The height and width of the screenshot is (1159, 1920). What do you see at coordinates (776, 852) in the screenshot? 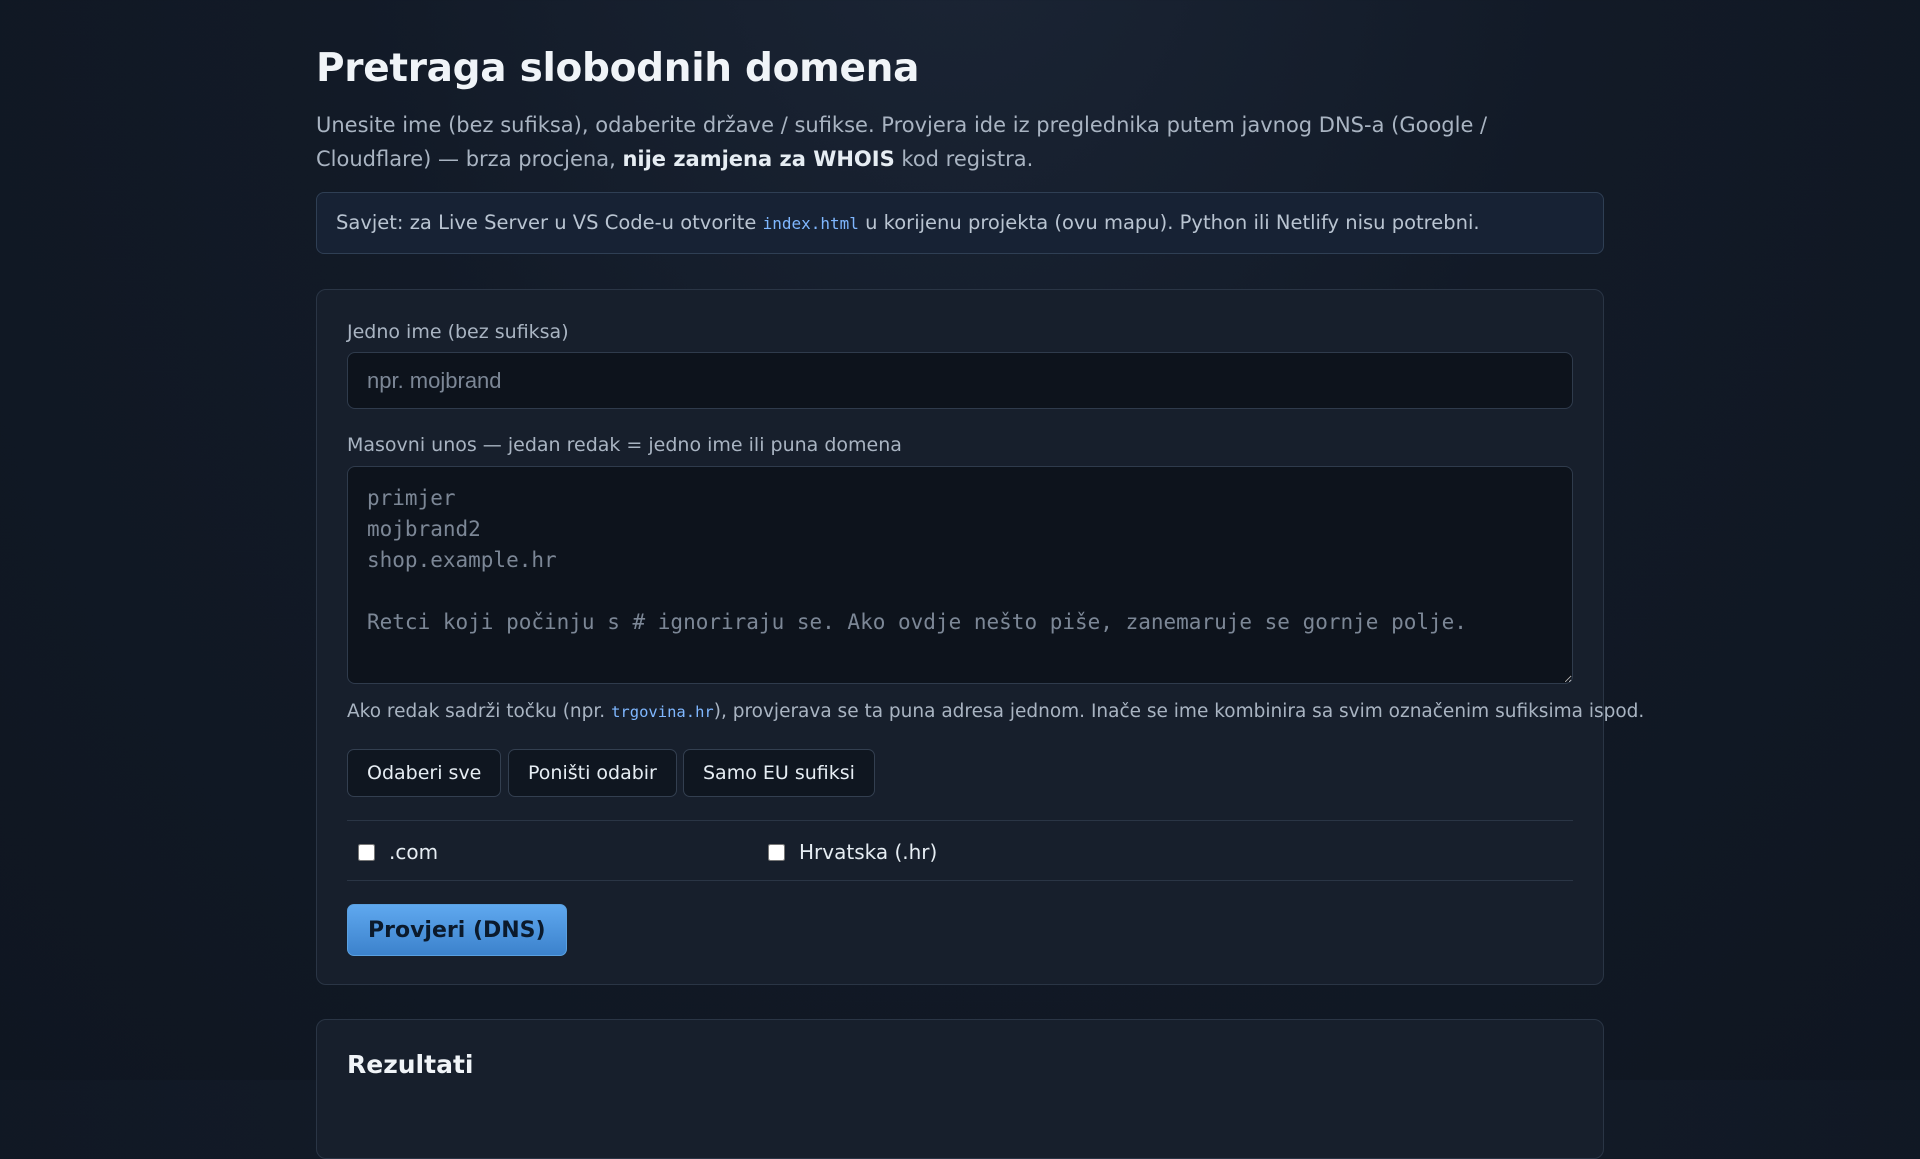
I see `suffix-checkbox-hr` at bounding box center [776, 852].